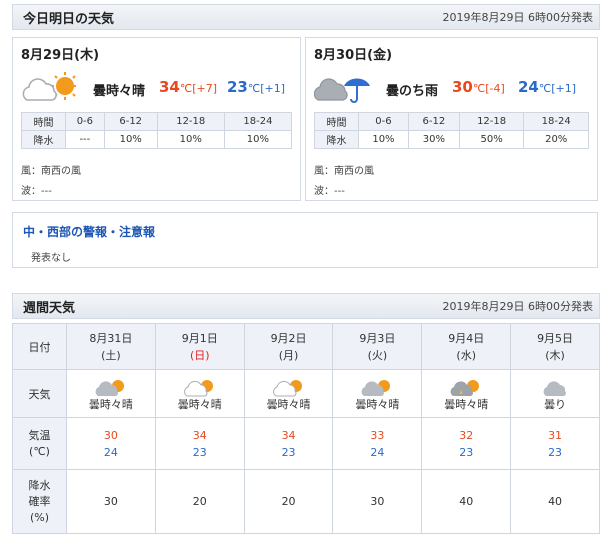 The width and height of the screenshot is (600, 536). Describe the element at coordinates (89, 231) in the screenshot. I see `warnings-link: 中・西部の警報・注意報` at that location.